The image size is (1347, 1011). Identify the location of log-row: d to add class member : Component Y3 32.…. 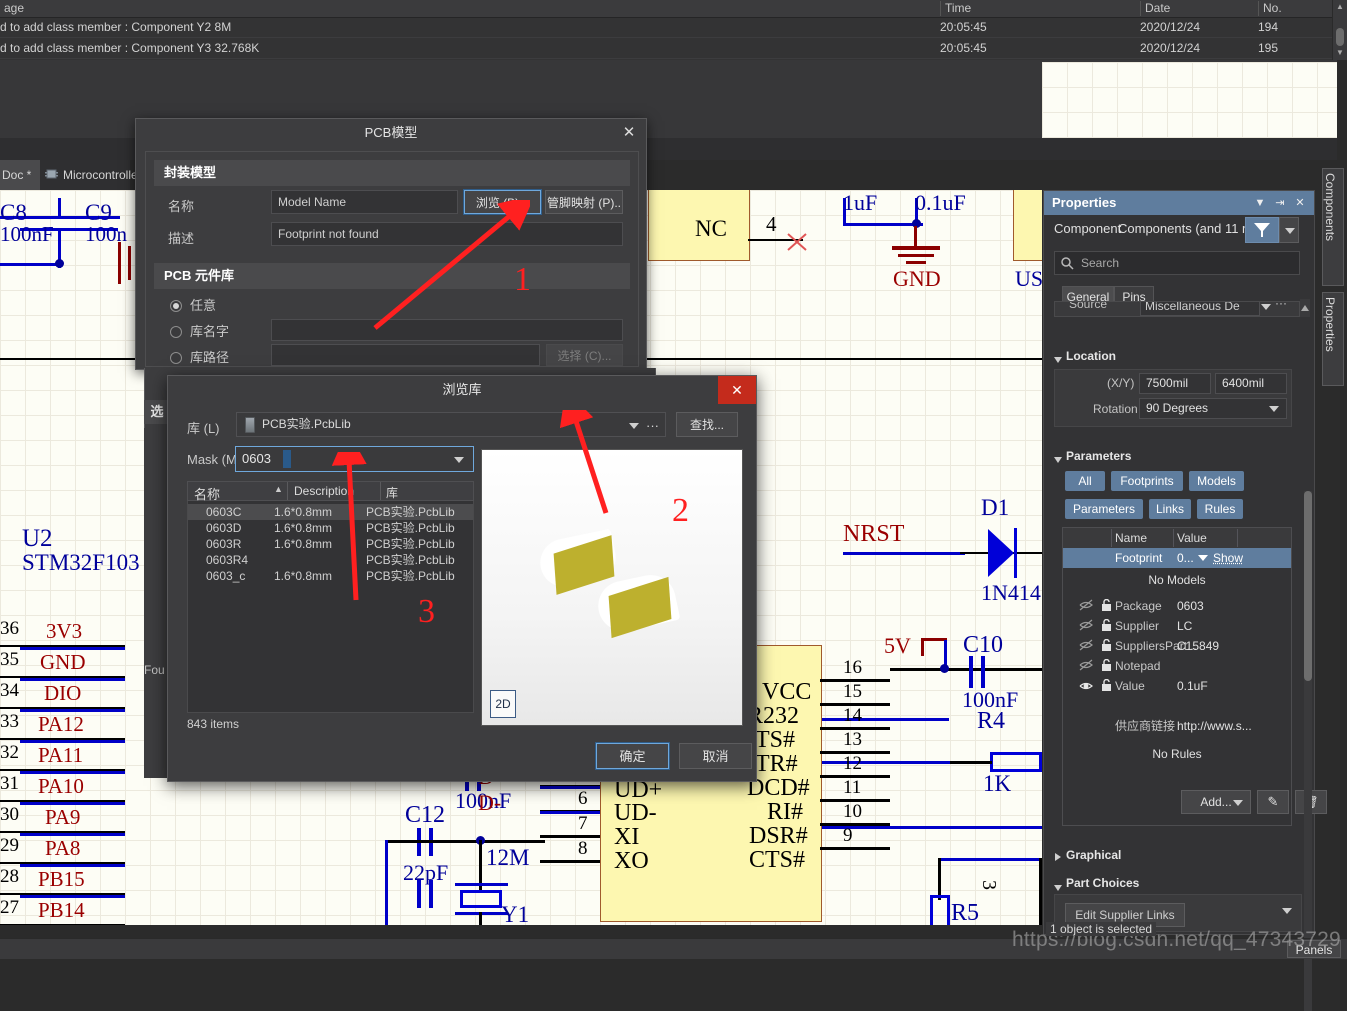
(673, 48).